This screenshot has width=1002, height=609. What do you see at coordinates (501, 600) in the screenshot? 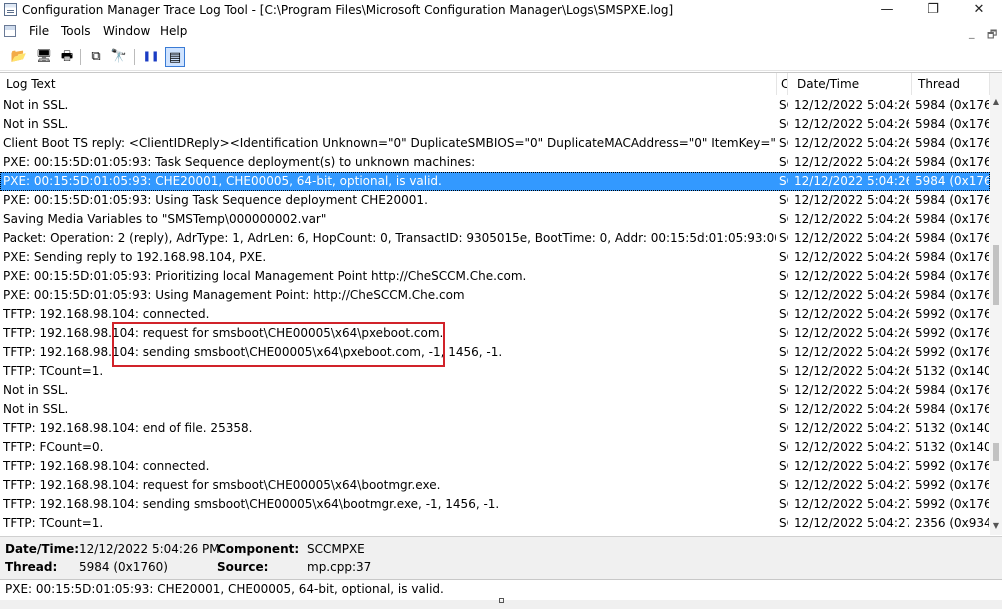
I see `splitter-grip-icon` at bounding box center [501, 600].